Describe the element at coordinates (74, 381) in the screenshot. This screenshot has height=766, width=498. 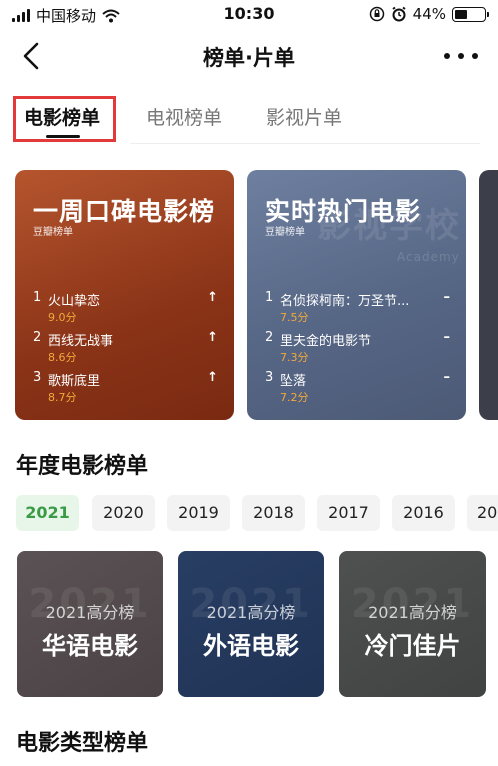
I see `movie-name: 歌斯底里` at that location.